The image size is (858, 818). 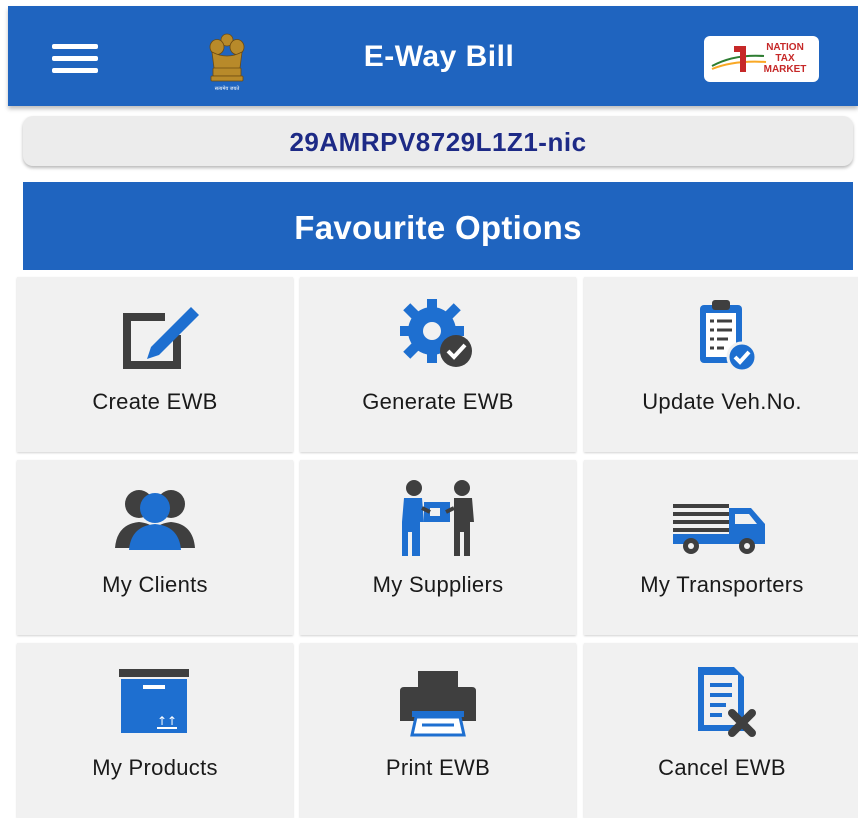 What do you see at coordinates (227, 88) in the screenshot?
I see `emblem-caption: सत्यमेव जयते` at bounding box center [227, 88].